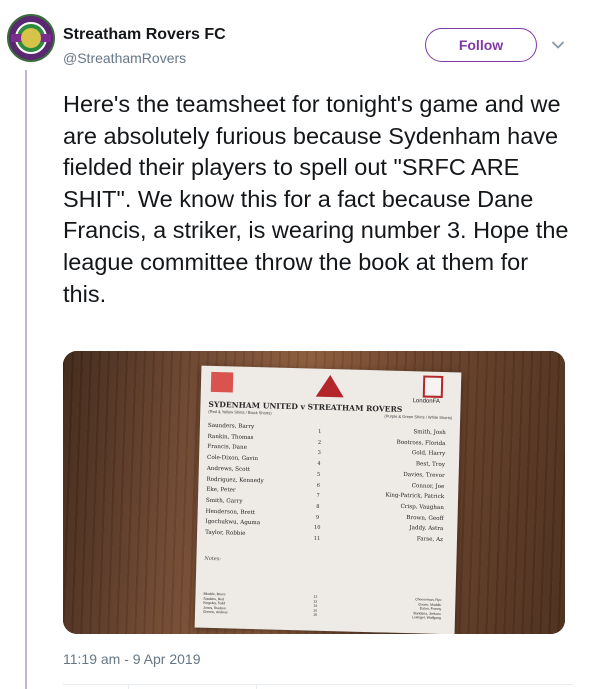  What do you see at coordinates (318, 684) in the screenshot?
I see `bottom-divider` at bounding box center [318, 684].